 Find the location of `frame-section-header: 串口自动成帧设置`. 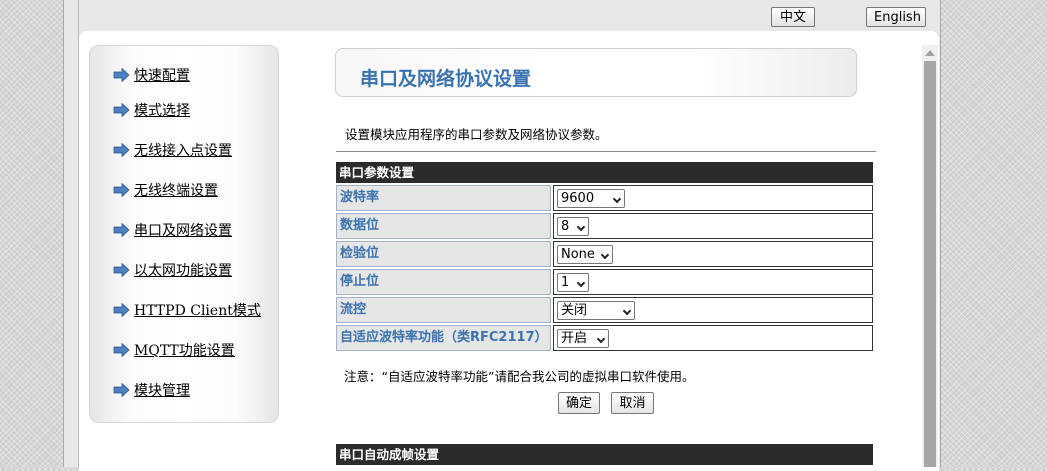

frame-section-header: 串口自动成帧设置 is located at coordinates (604, 454).